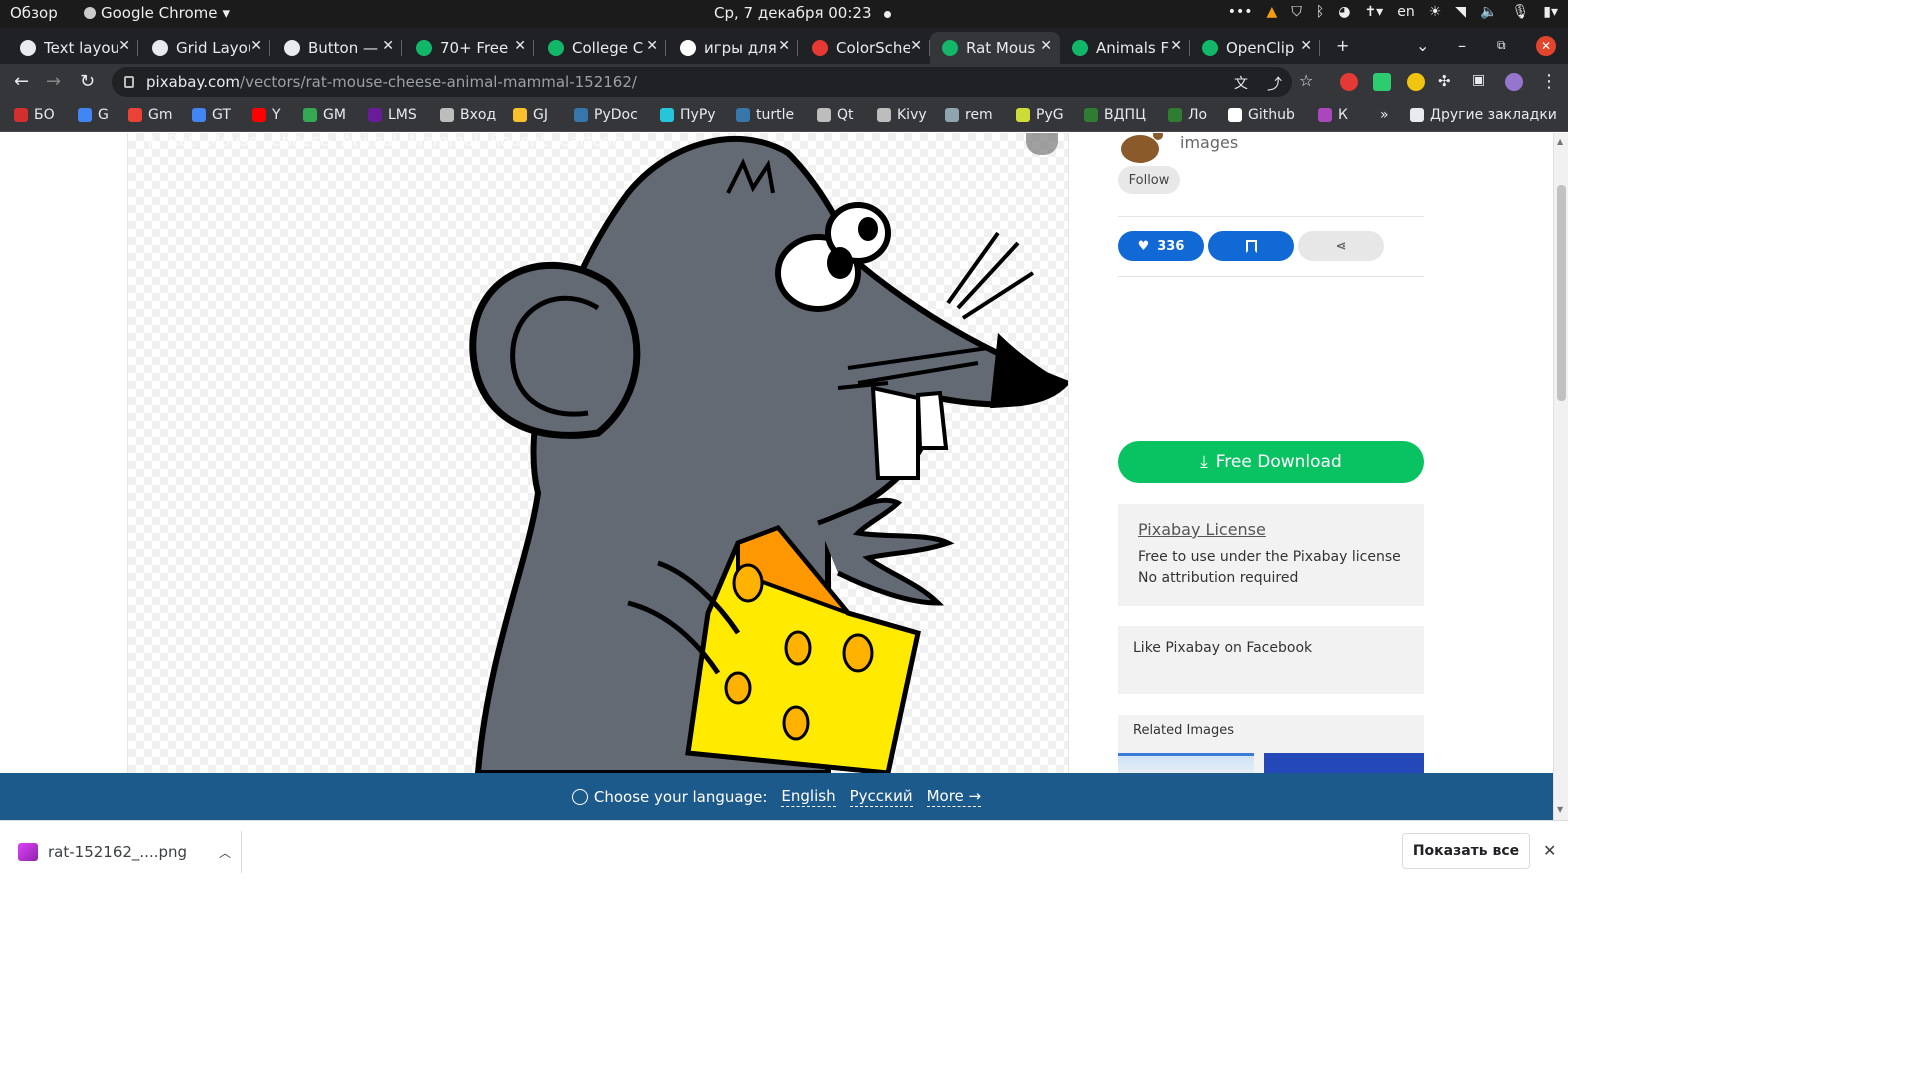 The height and width of the screenshot is (1080, 1920). Describe the element at coordinates (1549, 850) in the screenshot. I see `close-icon: ✕` at that location.